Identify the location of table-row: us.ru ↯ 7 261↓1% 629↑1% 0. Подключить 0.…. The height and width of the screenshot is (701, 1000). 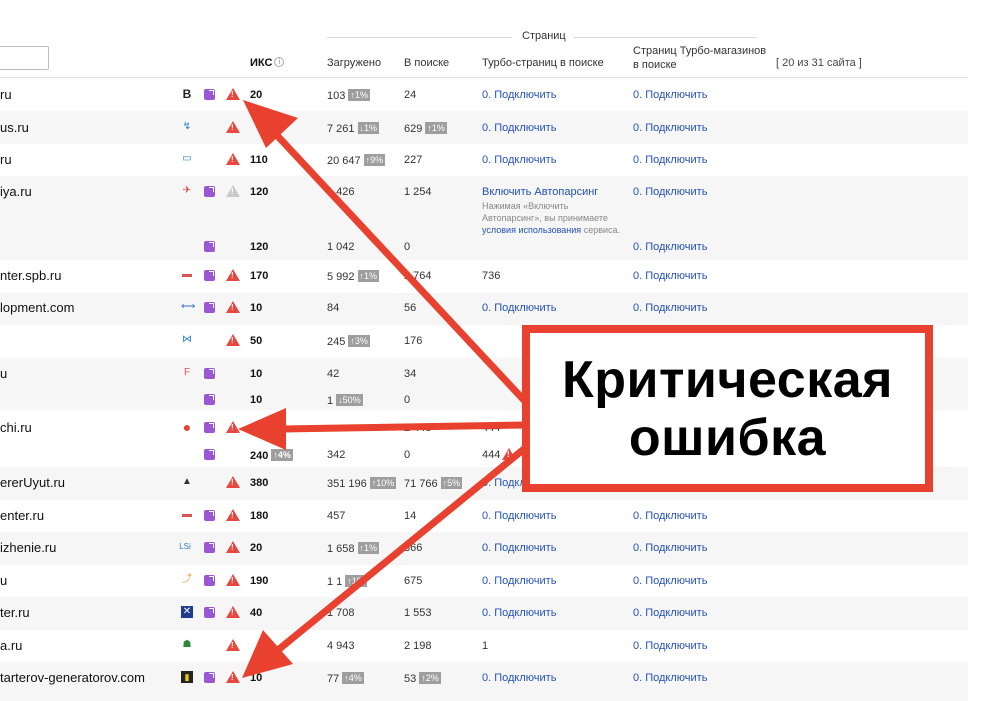
(484, 127).